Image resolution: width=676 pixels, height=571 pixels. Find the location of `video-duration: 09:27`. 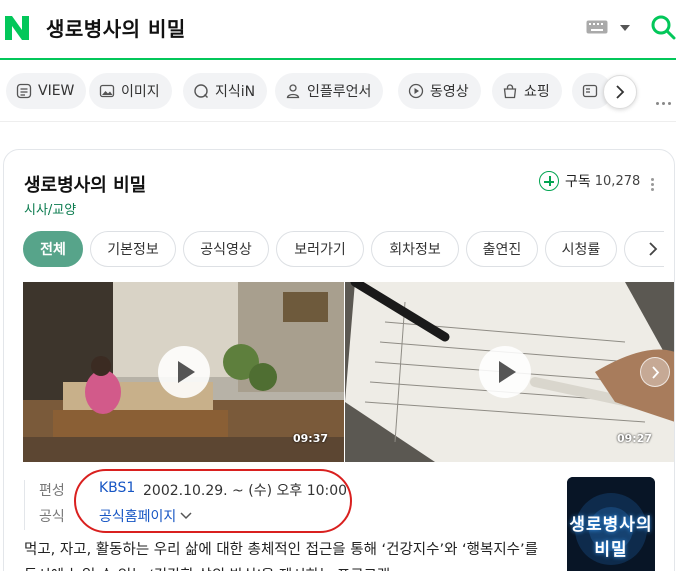

video-duration: 09:27 is located at coordinates (635, 438).